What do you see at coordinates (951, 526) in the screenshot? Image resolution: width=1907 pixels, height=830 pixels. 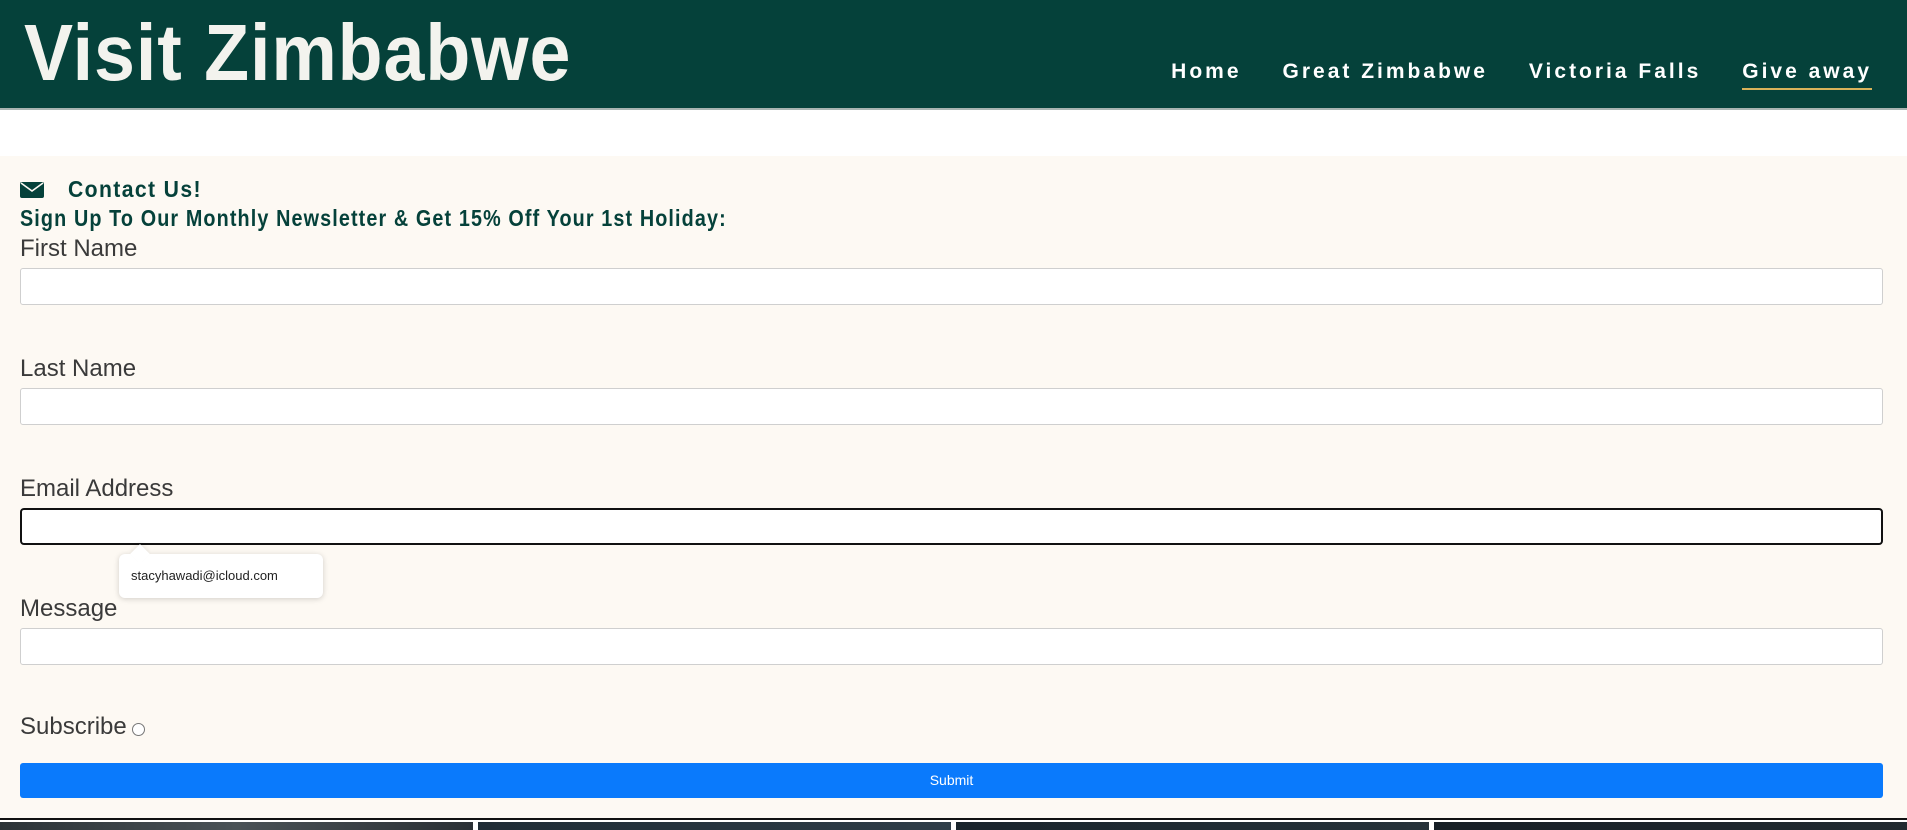 I see `email-input` at bounding box center [951, 526].